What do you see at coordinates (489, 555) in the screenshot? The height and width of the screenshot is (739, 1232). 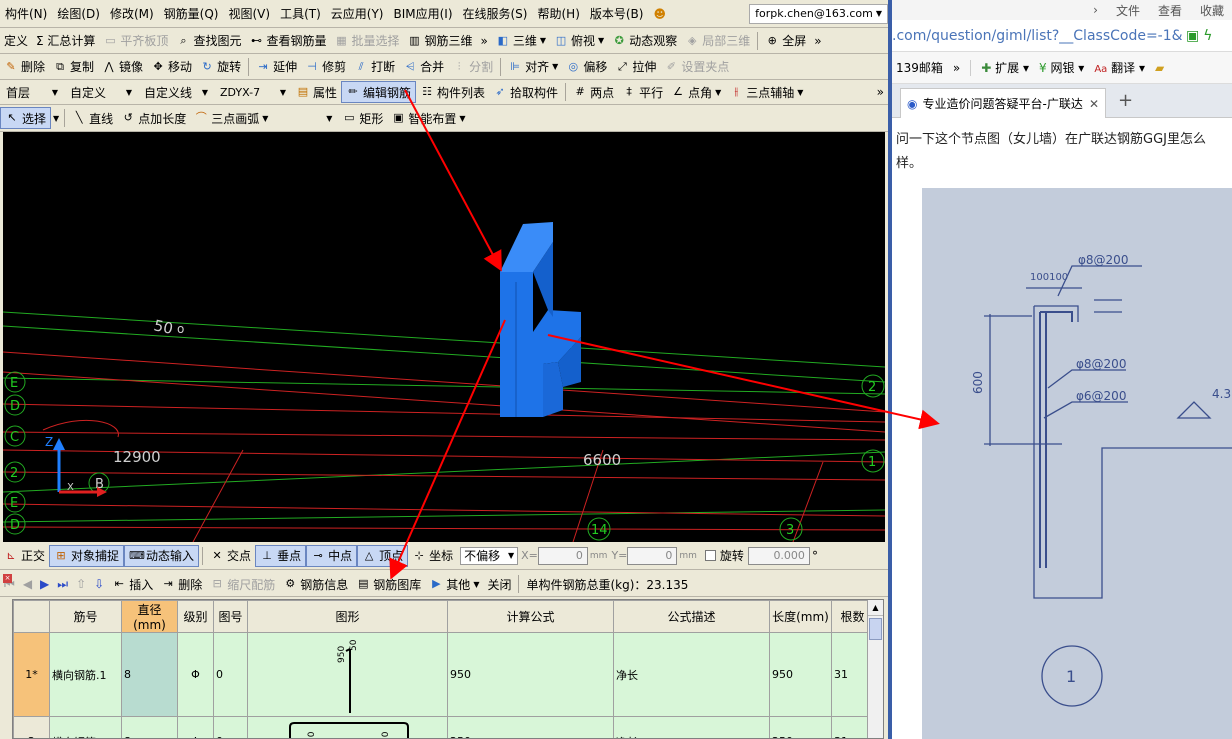 I see `offset-mode-select: 不偏移 ▼` at bounding box center [489, 555].